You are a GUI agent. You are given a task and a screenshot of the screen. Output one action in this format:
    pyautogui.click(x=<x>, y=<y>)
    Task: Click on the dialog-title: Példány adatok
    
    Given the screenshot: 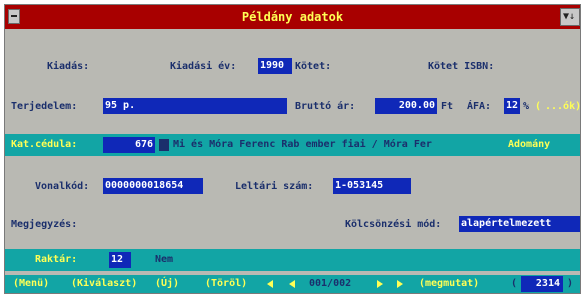 What is the action you would take?
    pyautogui.click(x=292, y=17)
    